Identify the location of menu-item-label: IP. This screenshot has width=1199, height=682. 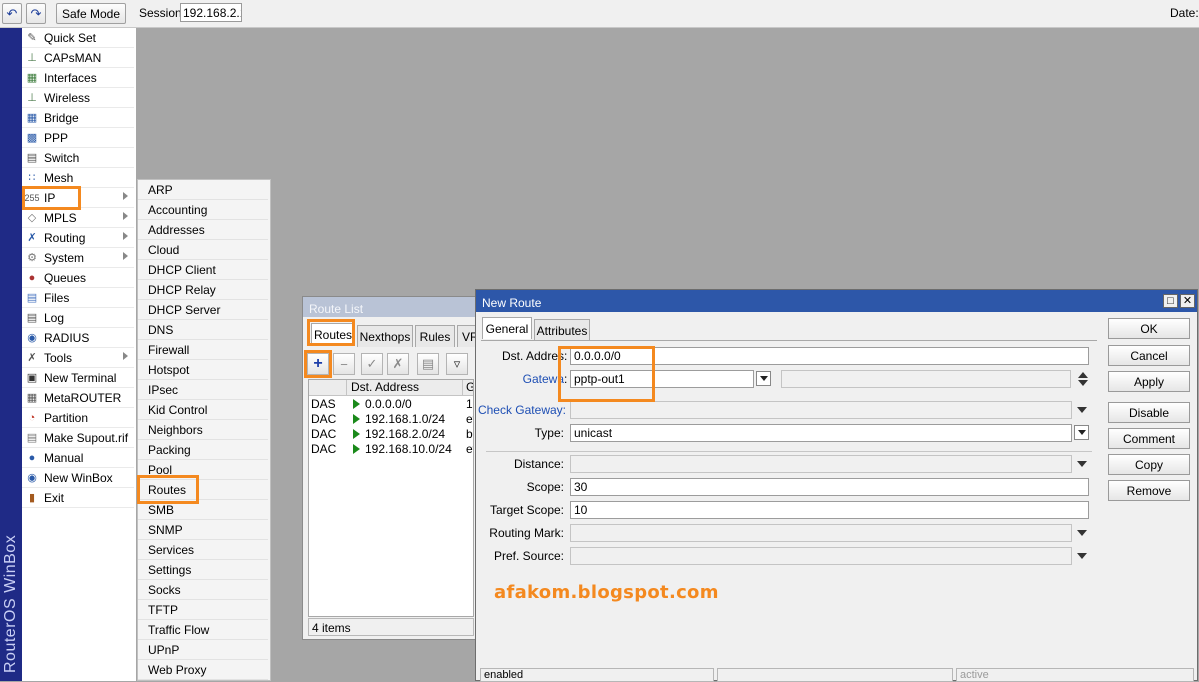
(50, 197).